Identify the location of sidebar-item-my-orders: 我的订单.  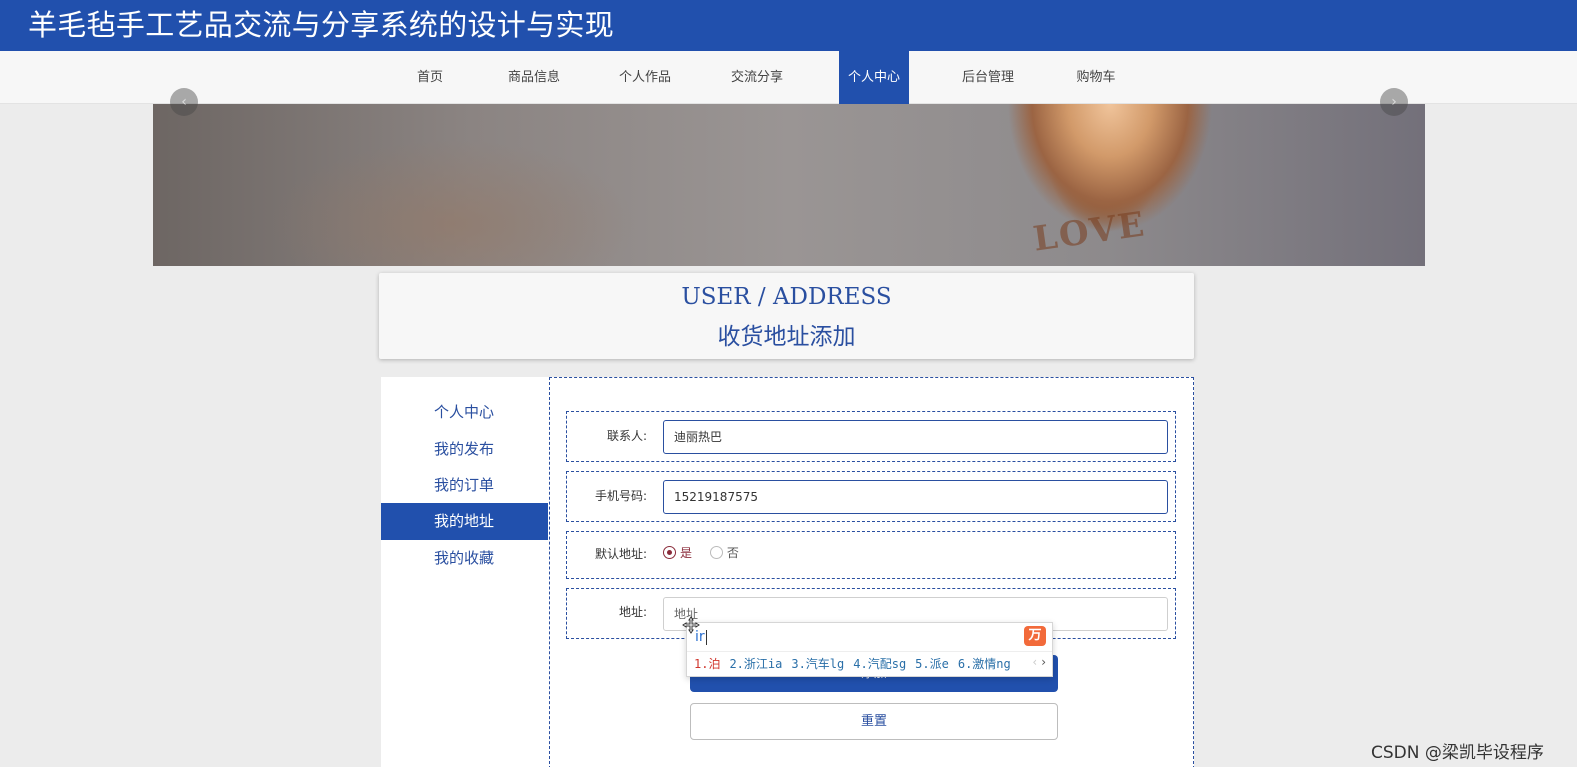
(464, 485).